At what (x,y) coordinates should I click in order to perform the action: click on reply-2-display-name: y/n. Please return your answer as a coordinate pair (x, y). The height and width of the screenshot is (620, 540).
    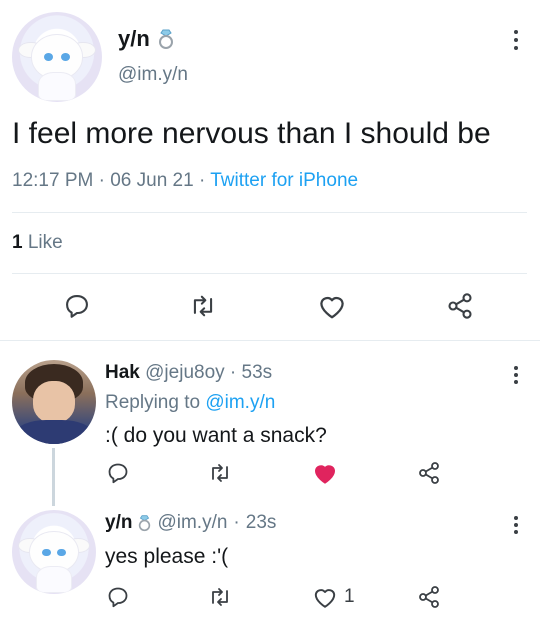
    Looking at the image, I should click on (118, 523).